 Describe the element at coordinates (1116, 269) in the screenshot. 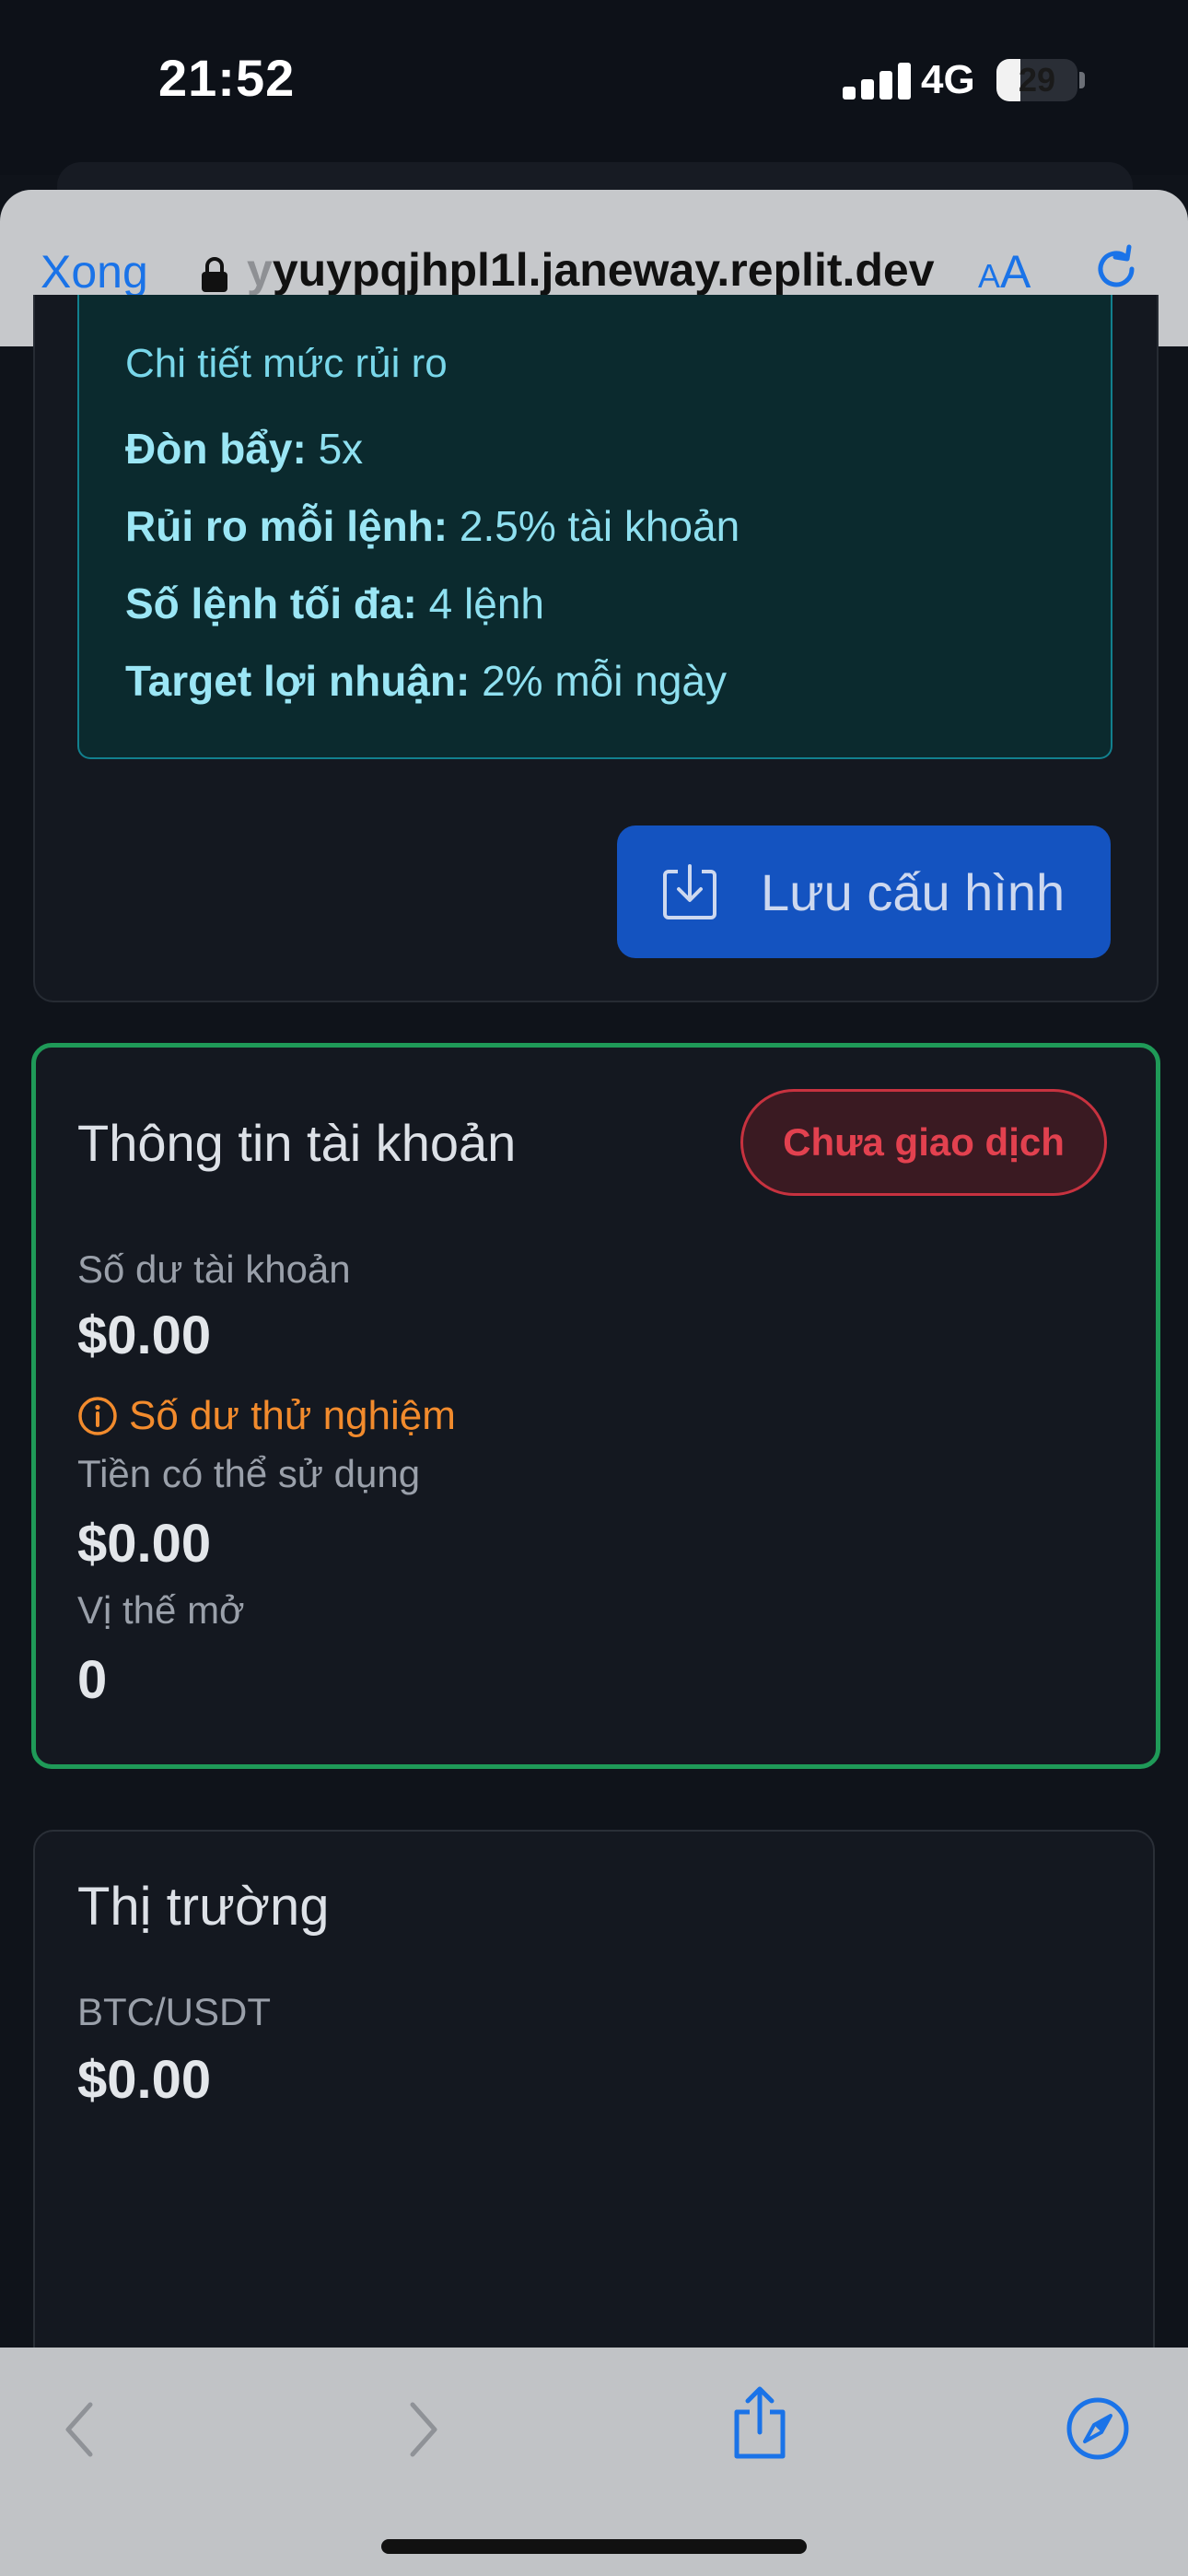

I see `reload-icon` at that location.